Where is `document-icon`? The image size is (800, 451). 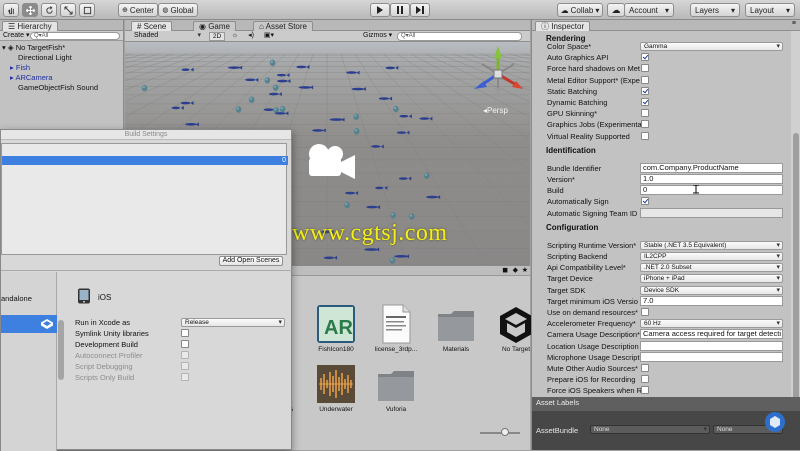
document-icon is located at coordinates (396, 324).